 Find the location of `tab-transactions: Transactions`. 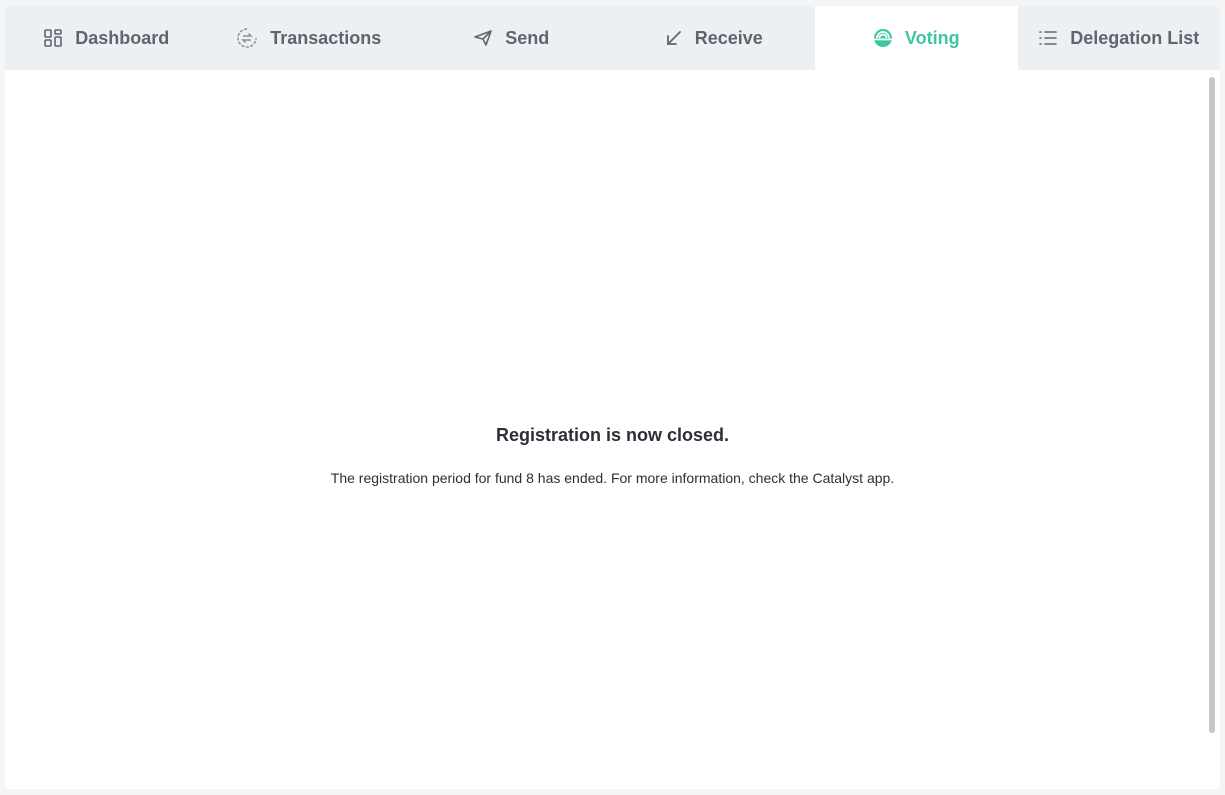

tab-transactions: Transactions is located at coordinates (309, 38).